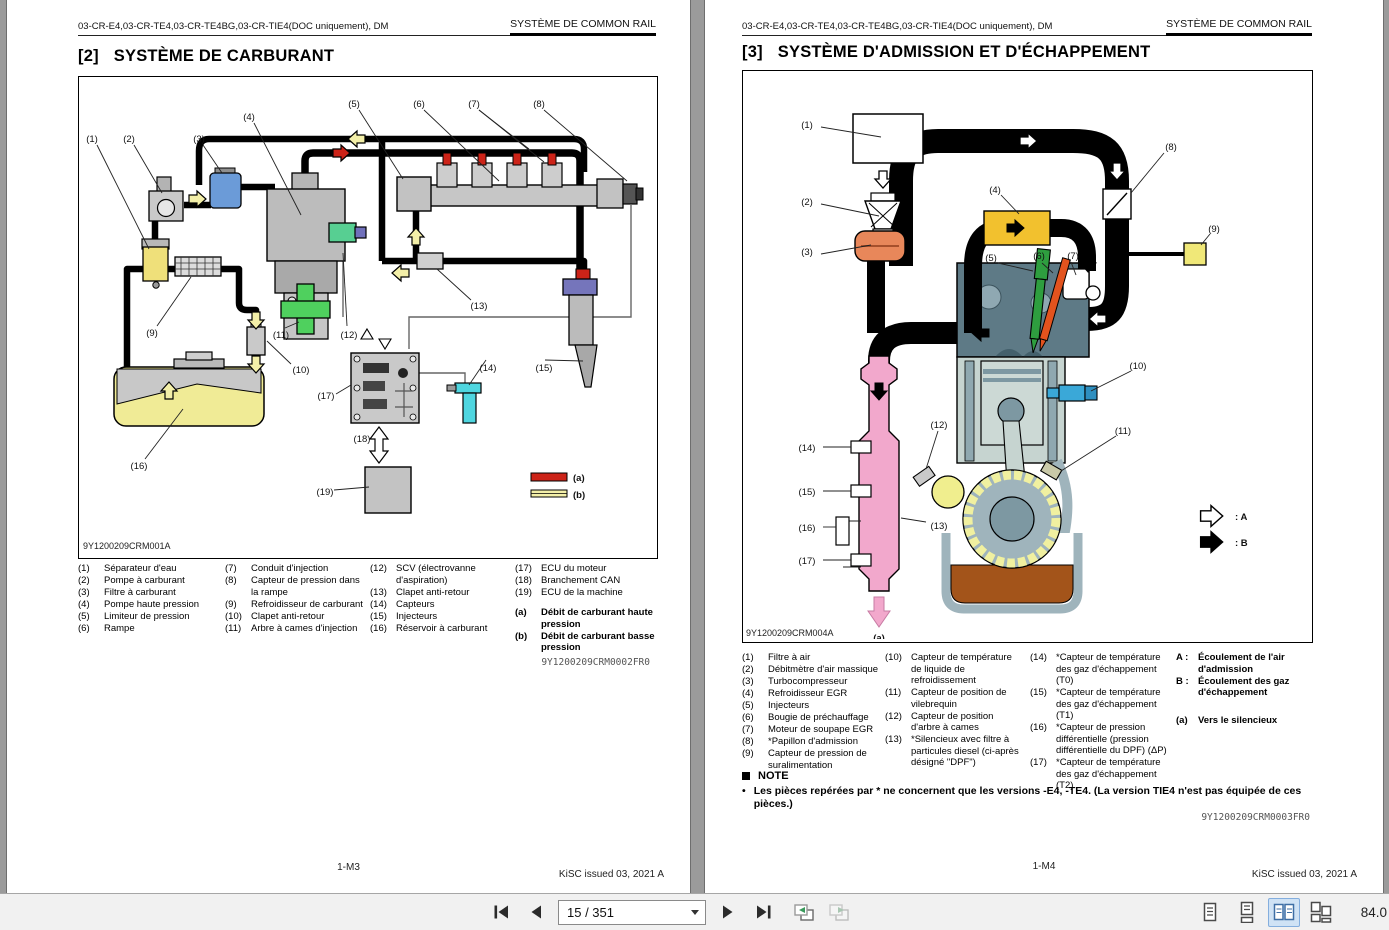  I want to click on outlet-label: (a), so click(879, 636).